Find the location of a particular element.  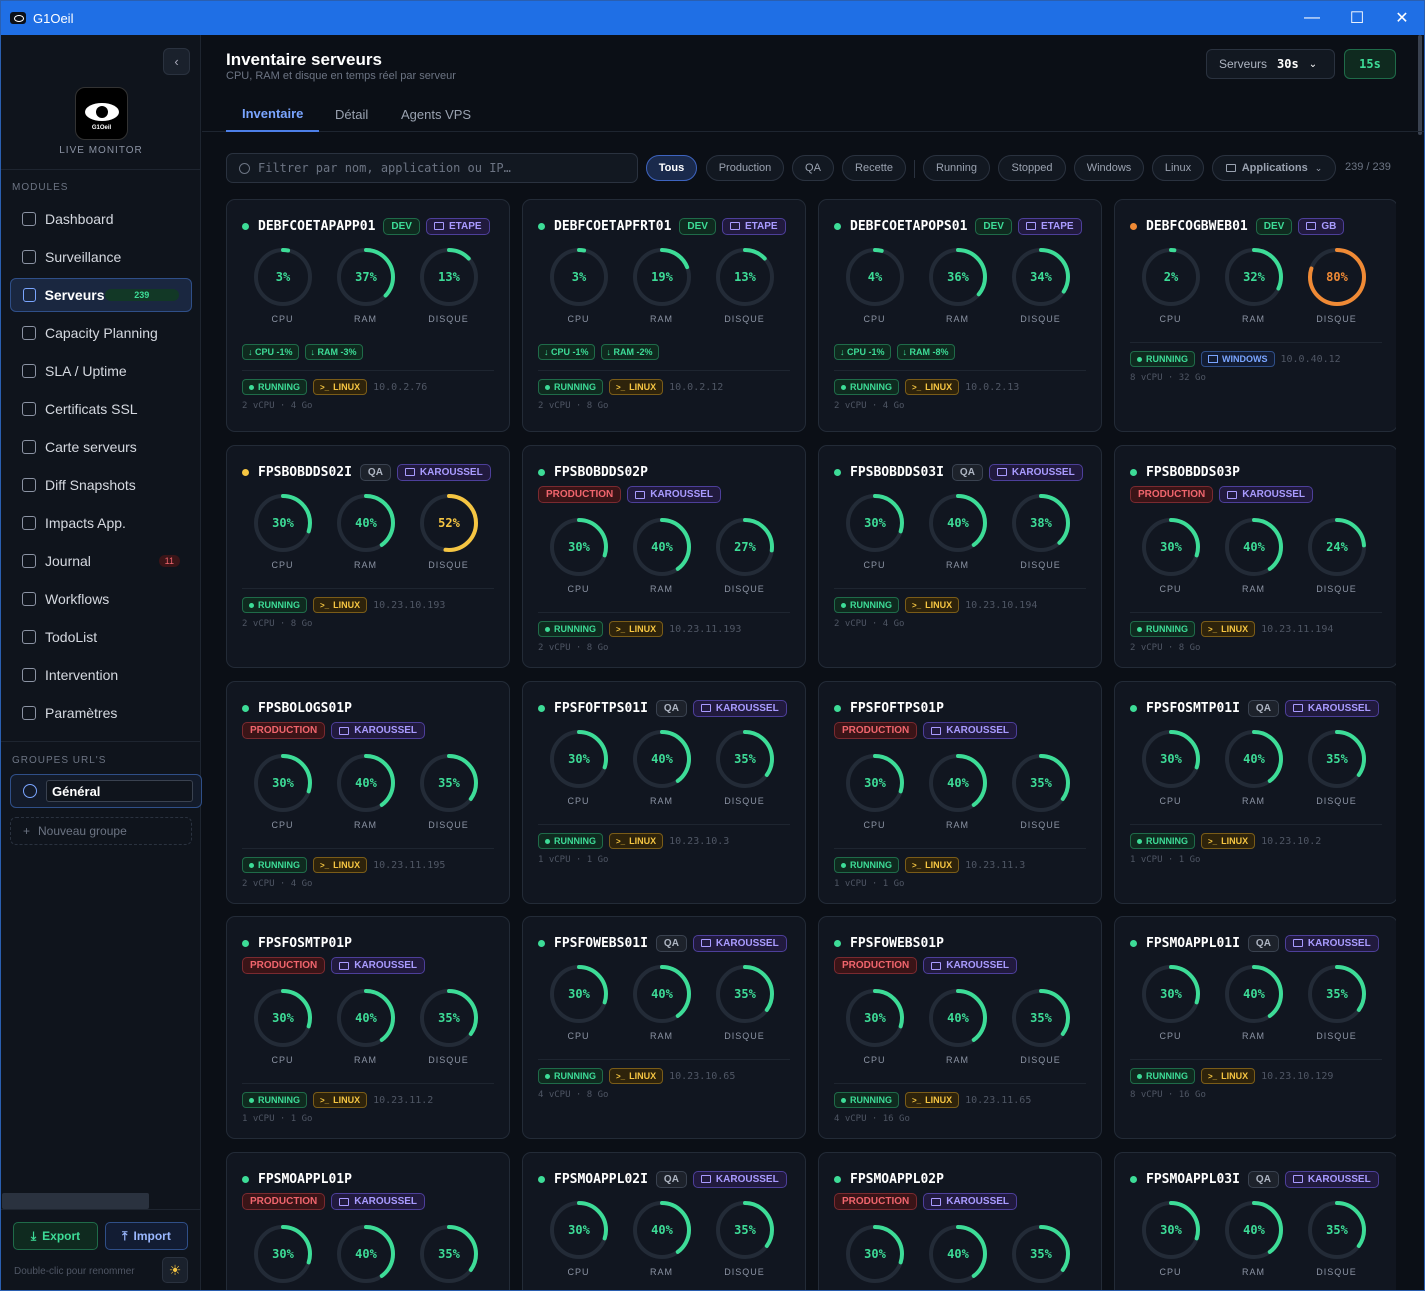

sidebar-item-workflows: Workflows is located at coordinates (101, 599).